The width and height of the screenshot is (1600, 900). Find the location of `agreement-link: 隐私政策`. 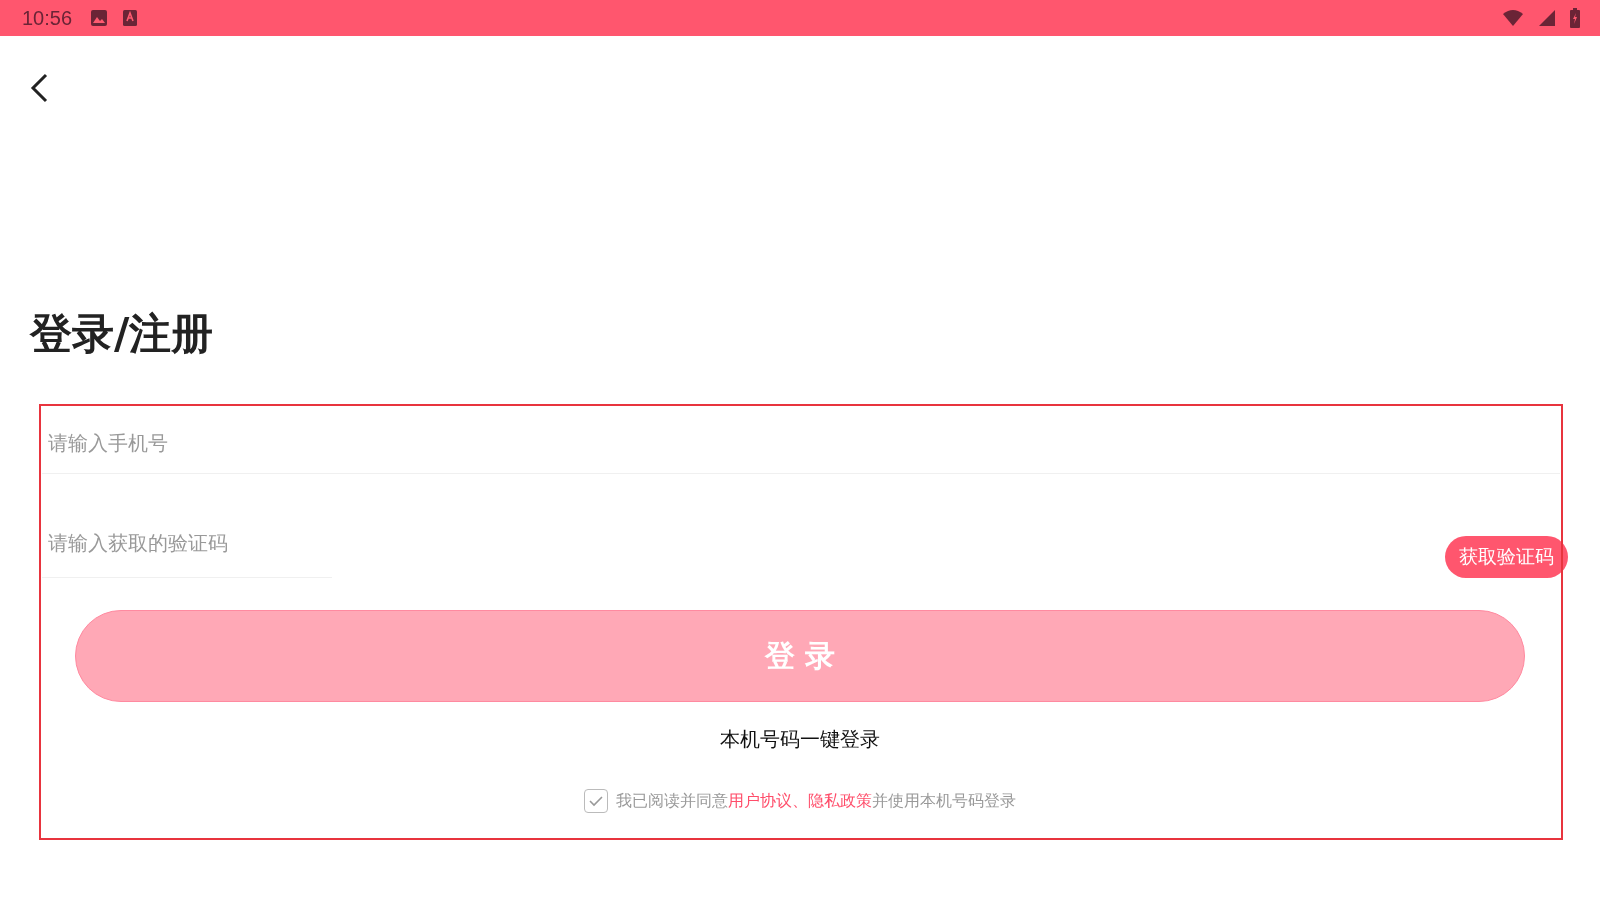

agreement-link: 隐私政策 is located at coordinates (840, 800).